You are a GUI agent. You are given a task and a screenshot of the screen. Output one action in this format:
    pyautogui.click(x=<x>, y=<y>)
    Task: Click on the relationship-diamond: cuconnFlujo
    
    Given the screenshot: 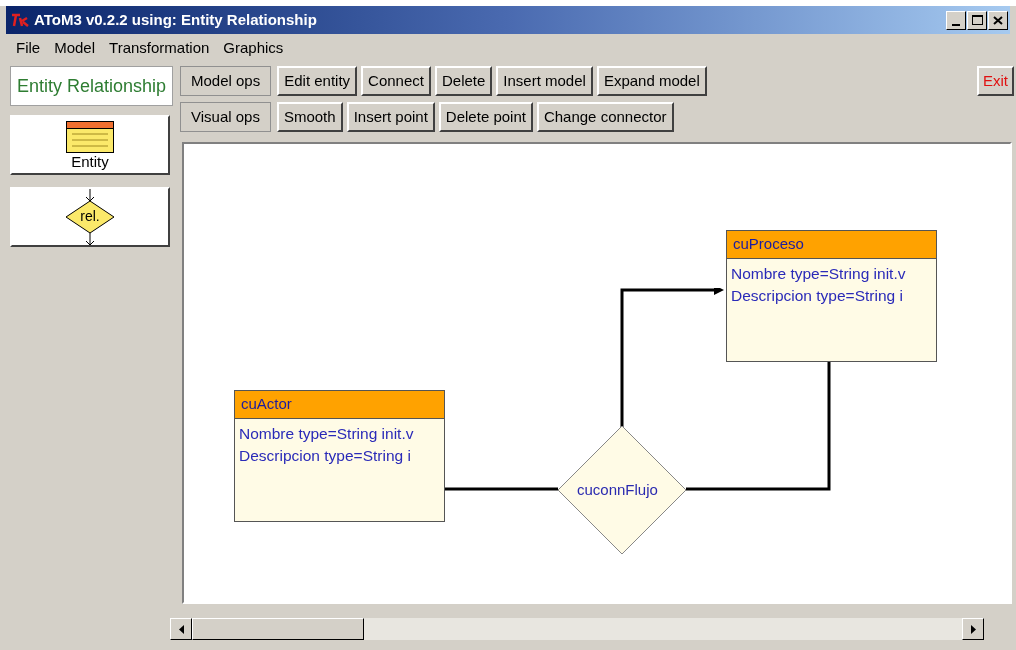 What is the action you would take?
    pyautogui.click(x=622, y=490)
    